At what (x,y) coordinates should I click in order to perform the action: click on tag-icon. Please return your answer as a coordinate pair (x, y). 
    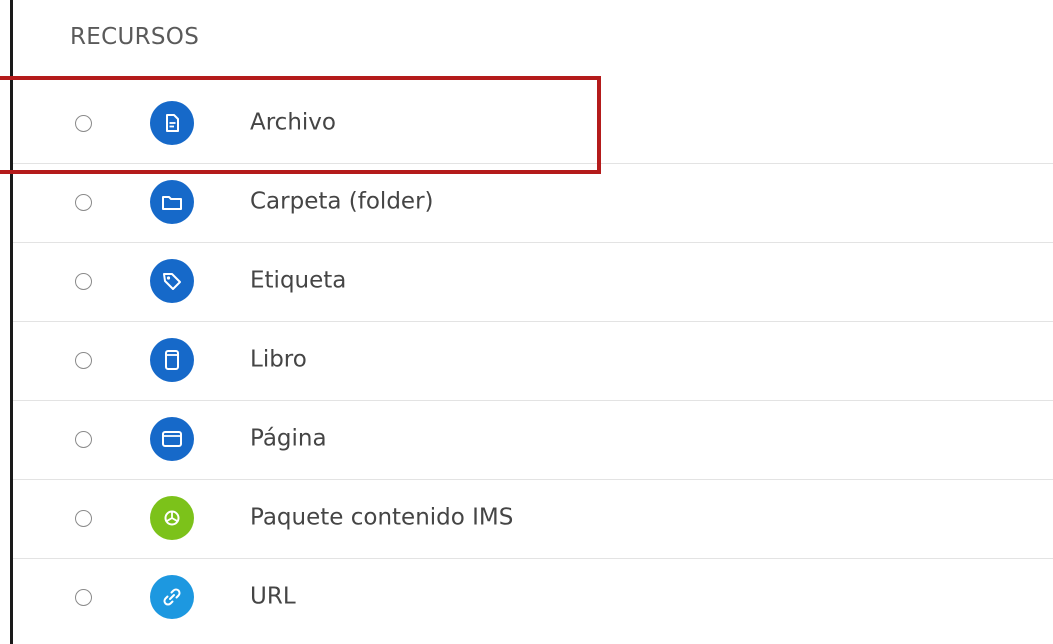
    Looking at the image, I should click on (172, 281).